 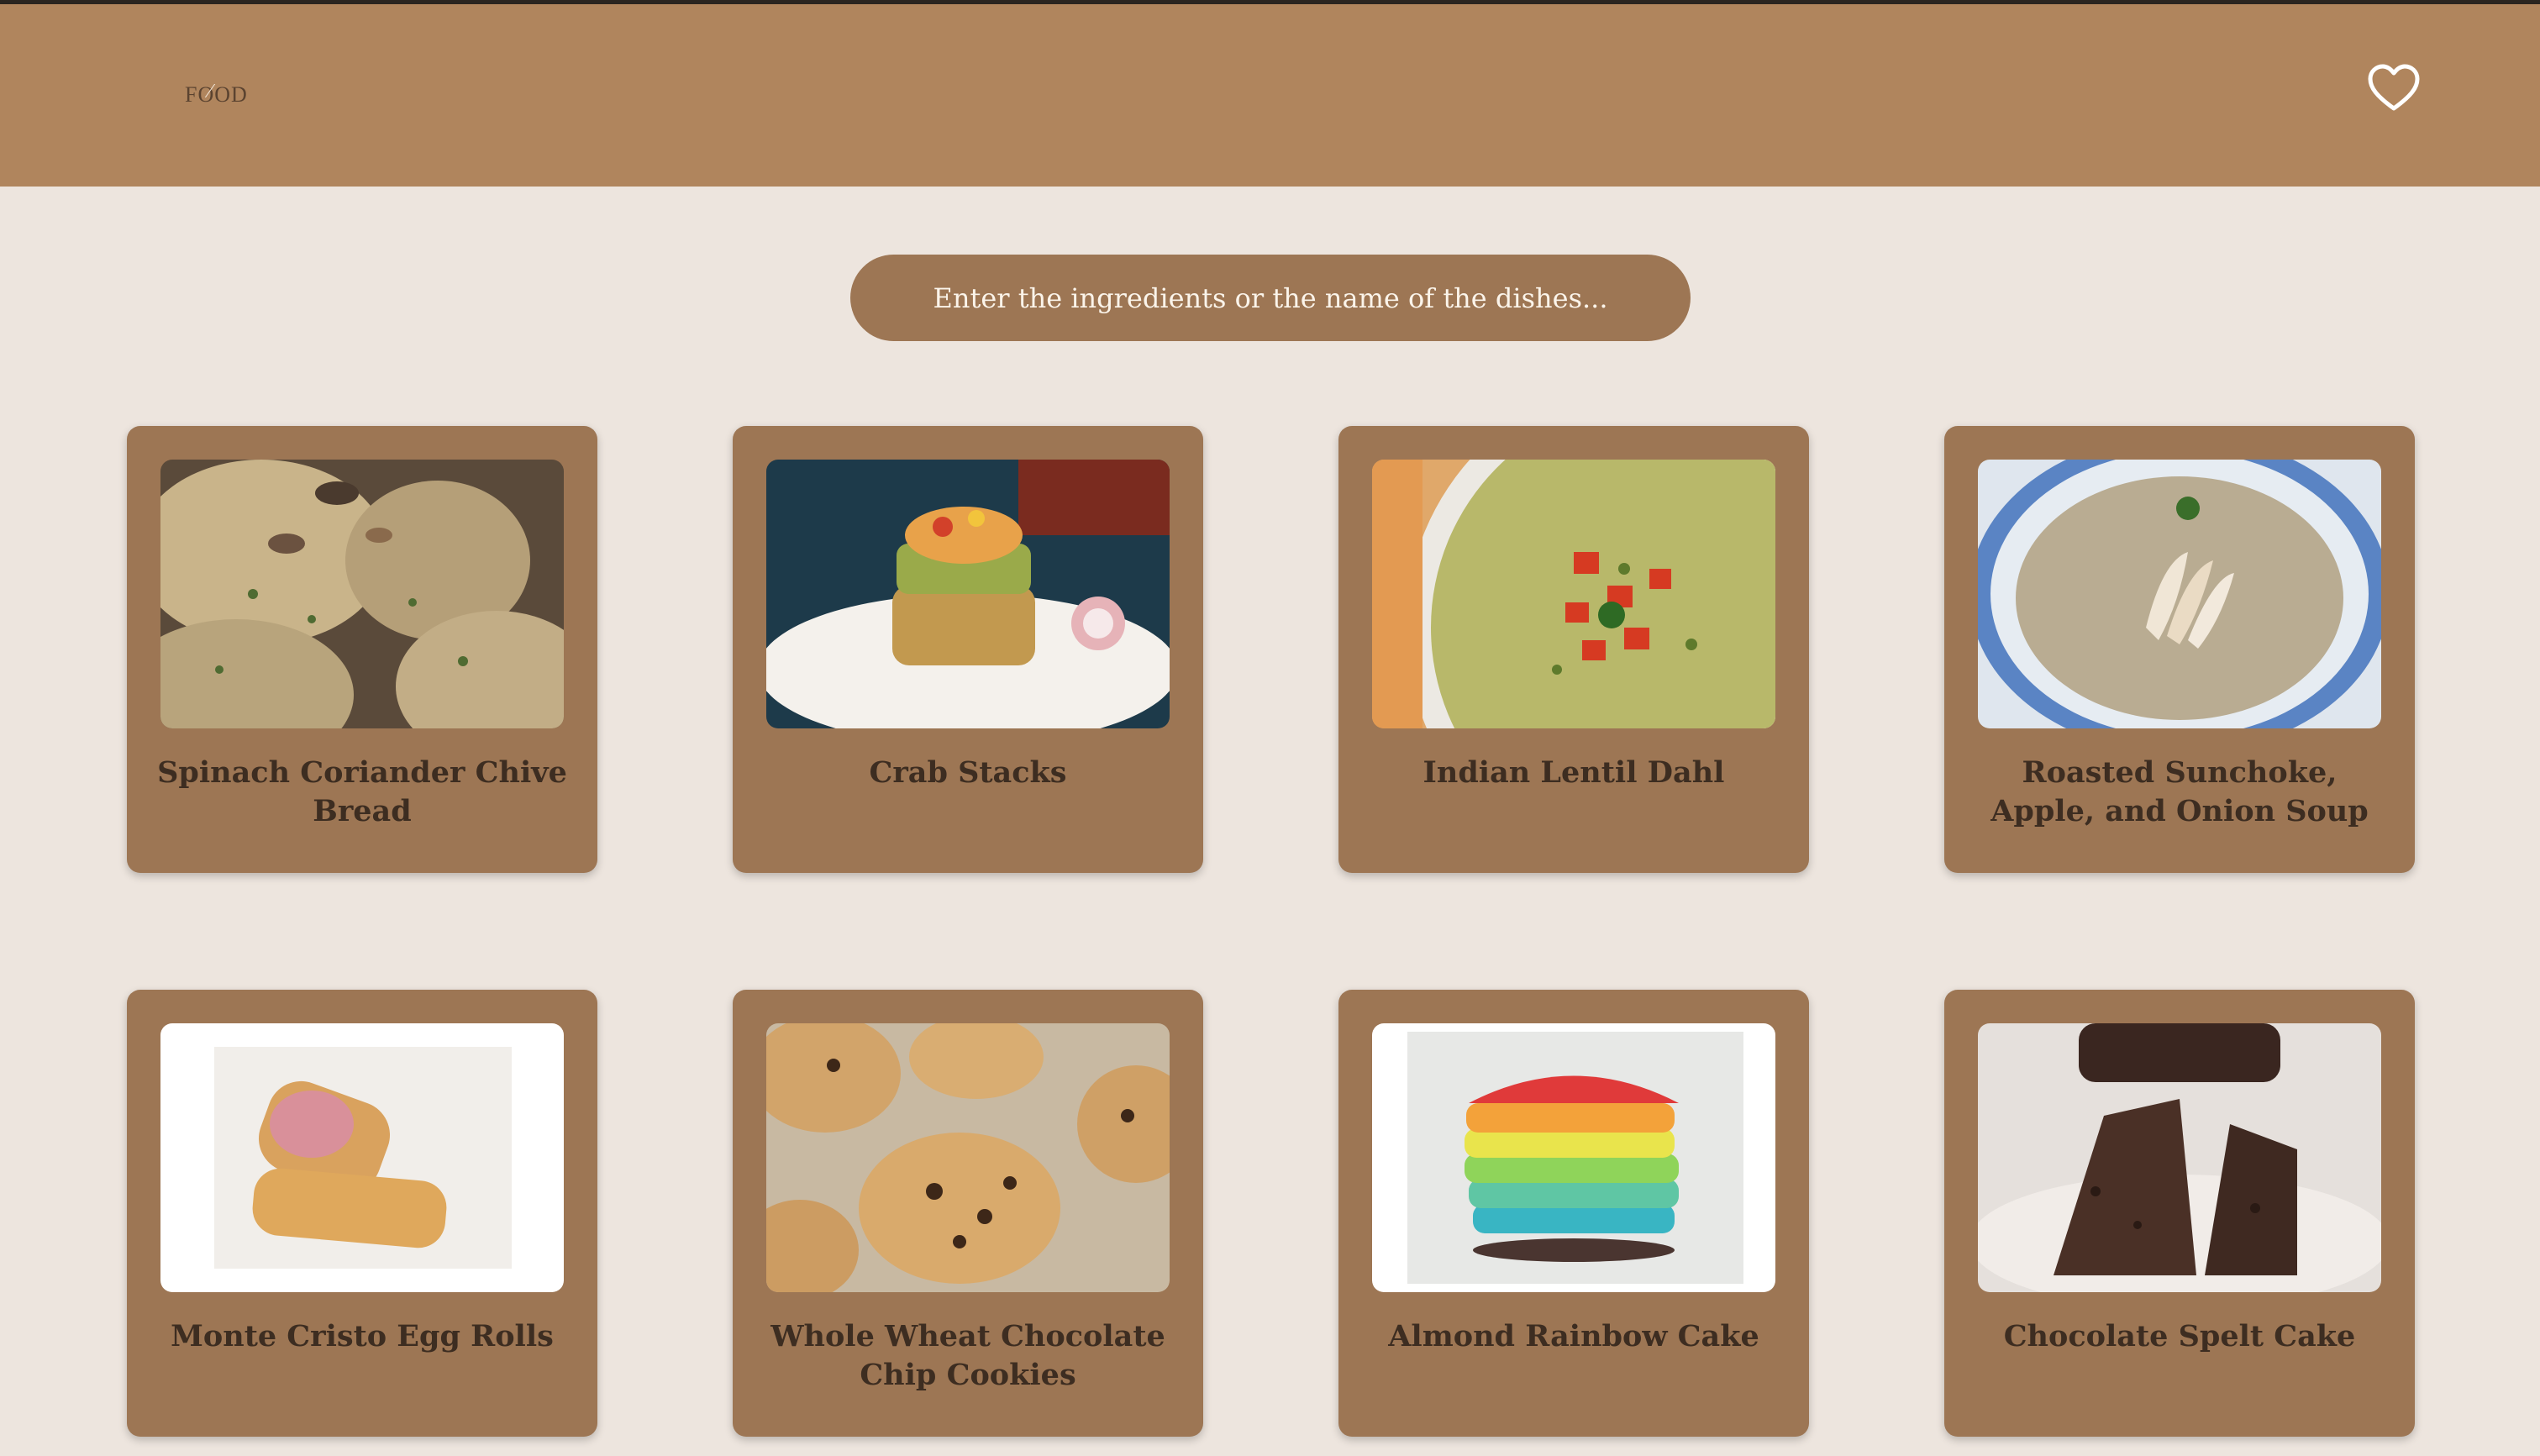 What do you see at coordinates (2179, 1157) in the screenshot?
I see `recipe-image-chocolate-cake` at bounding box center [2179, 1157].